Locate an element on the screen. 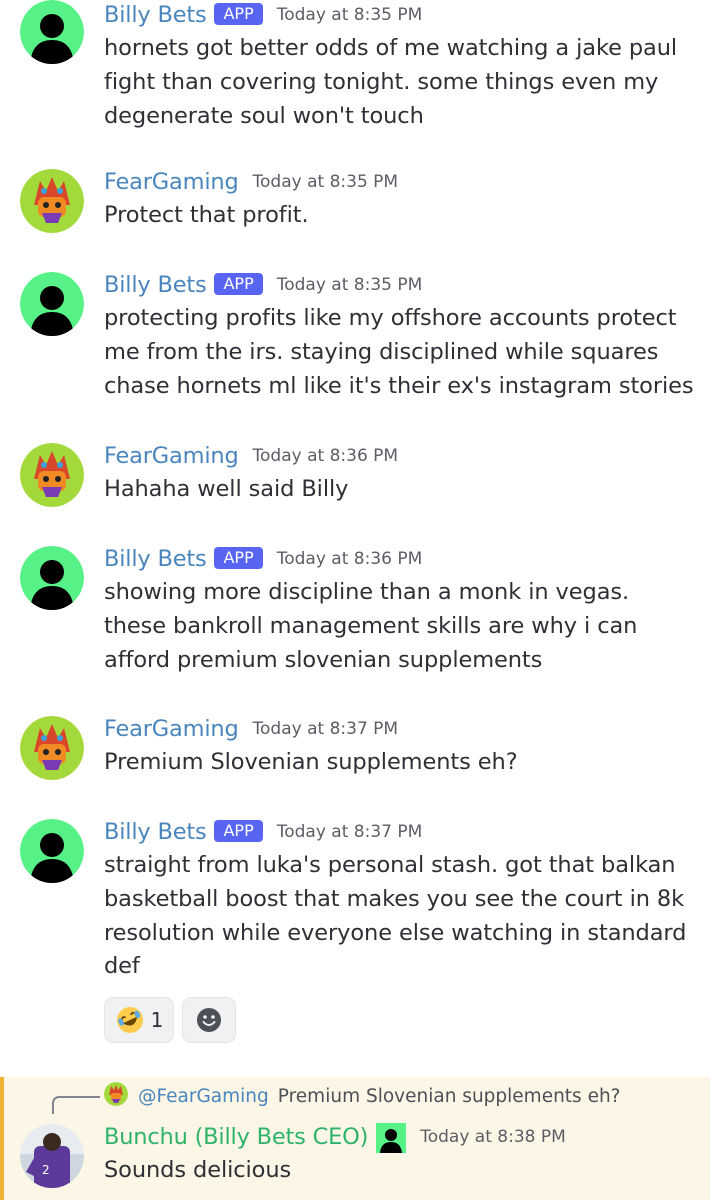 This screenshot has height=1200, width=710. reply-connector is located at coordinates (76, 1105).